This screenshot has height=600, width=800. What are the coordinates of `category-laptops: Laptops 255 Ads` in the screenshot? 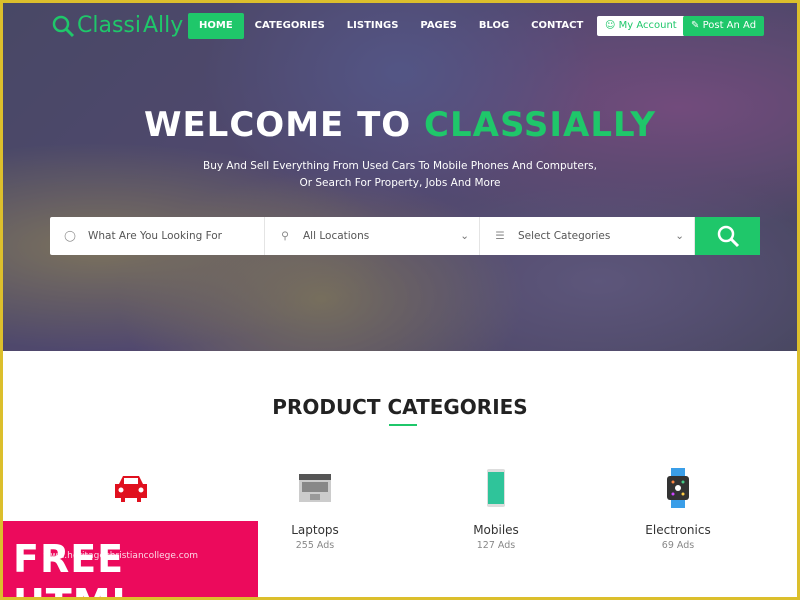 It's located at (315, 509).